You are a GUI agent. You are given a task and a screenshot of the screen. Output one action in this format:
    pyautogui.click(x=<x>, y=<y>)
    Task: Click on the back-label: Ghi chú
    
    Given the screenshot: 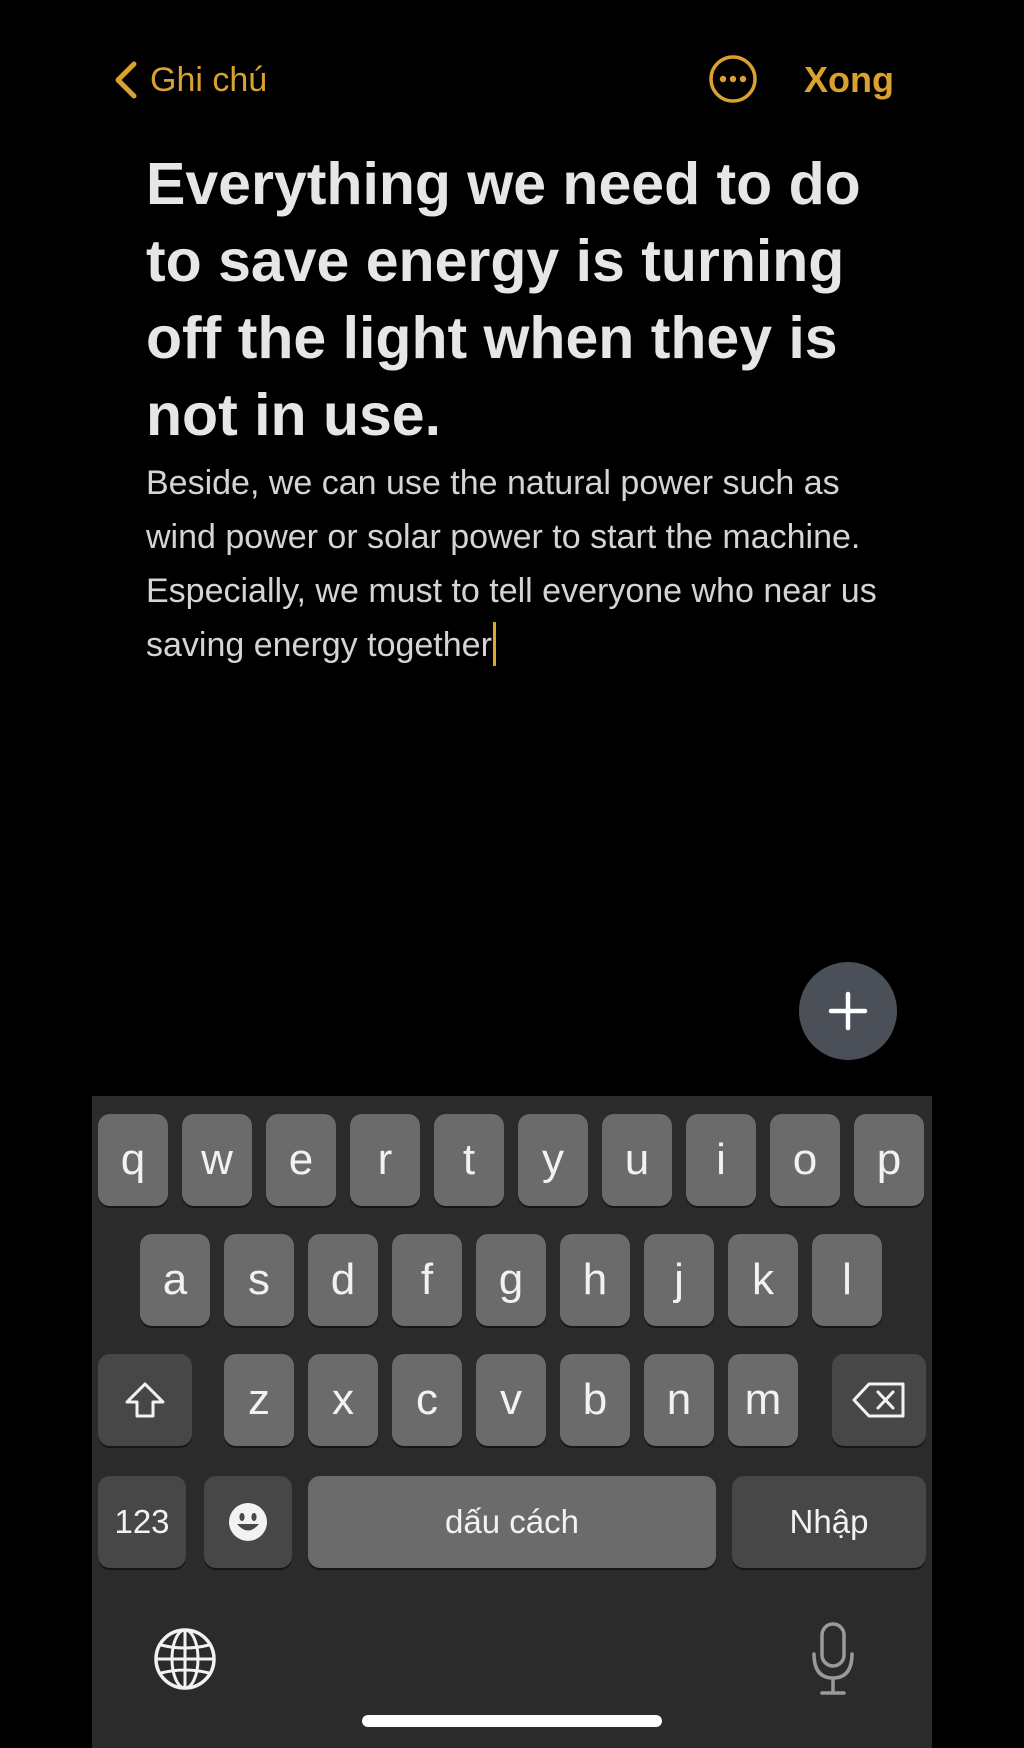 What is the action you would take?
    pyautogui.click(x=209, y=79)
    